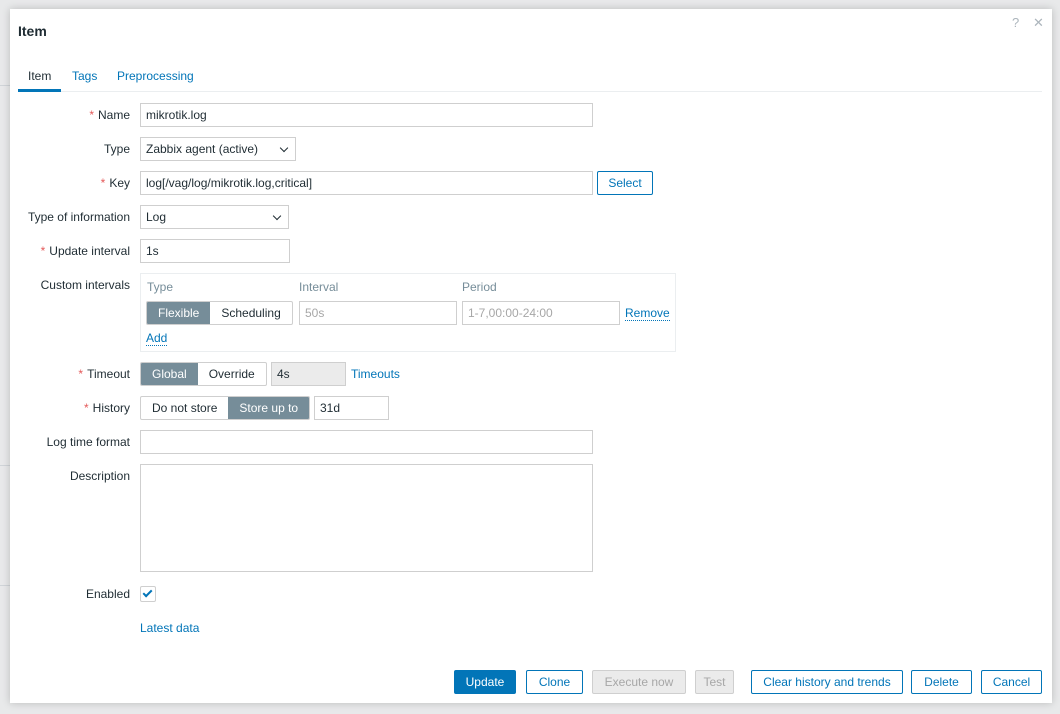 This screenshot has width=1060, height=714. I want to click on description-textarea, so click(366, 518).